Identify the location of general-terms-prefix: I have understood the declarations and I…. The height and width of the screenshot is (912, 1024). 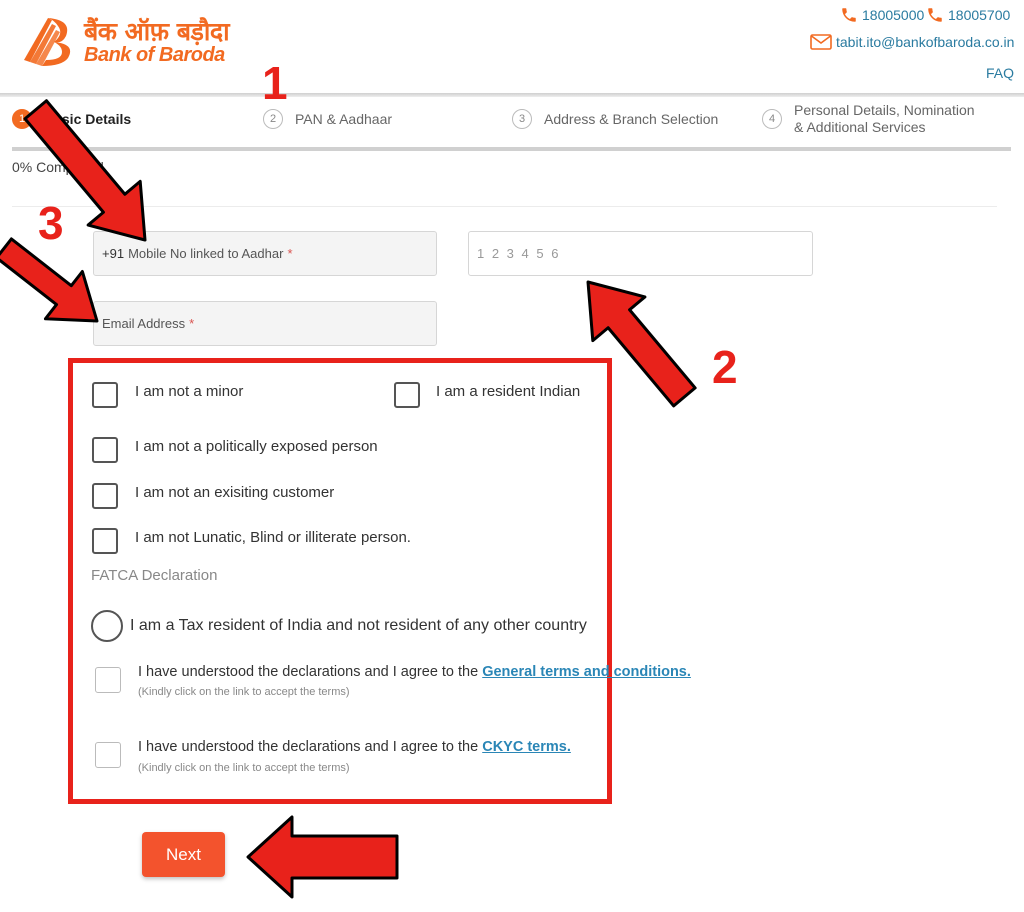
(310, 672).